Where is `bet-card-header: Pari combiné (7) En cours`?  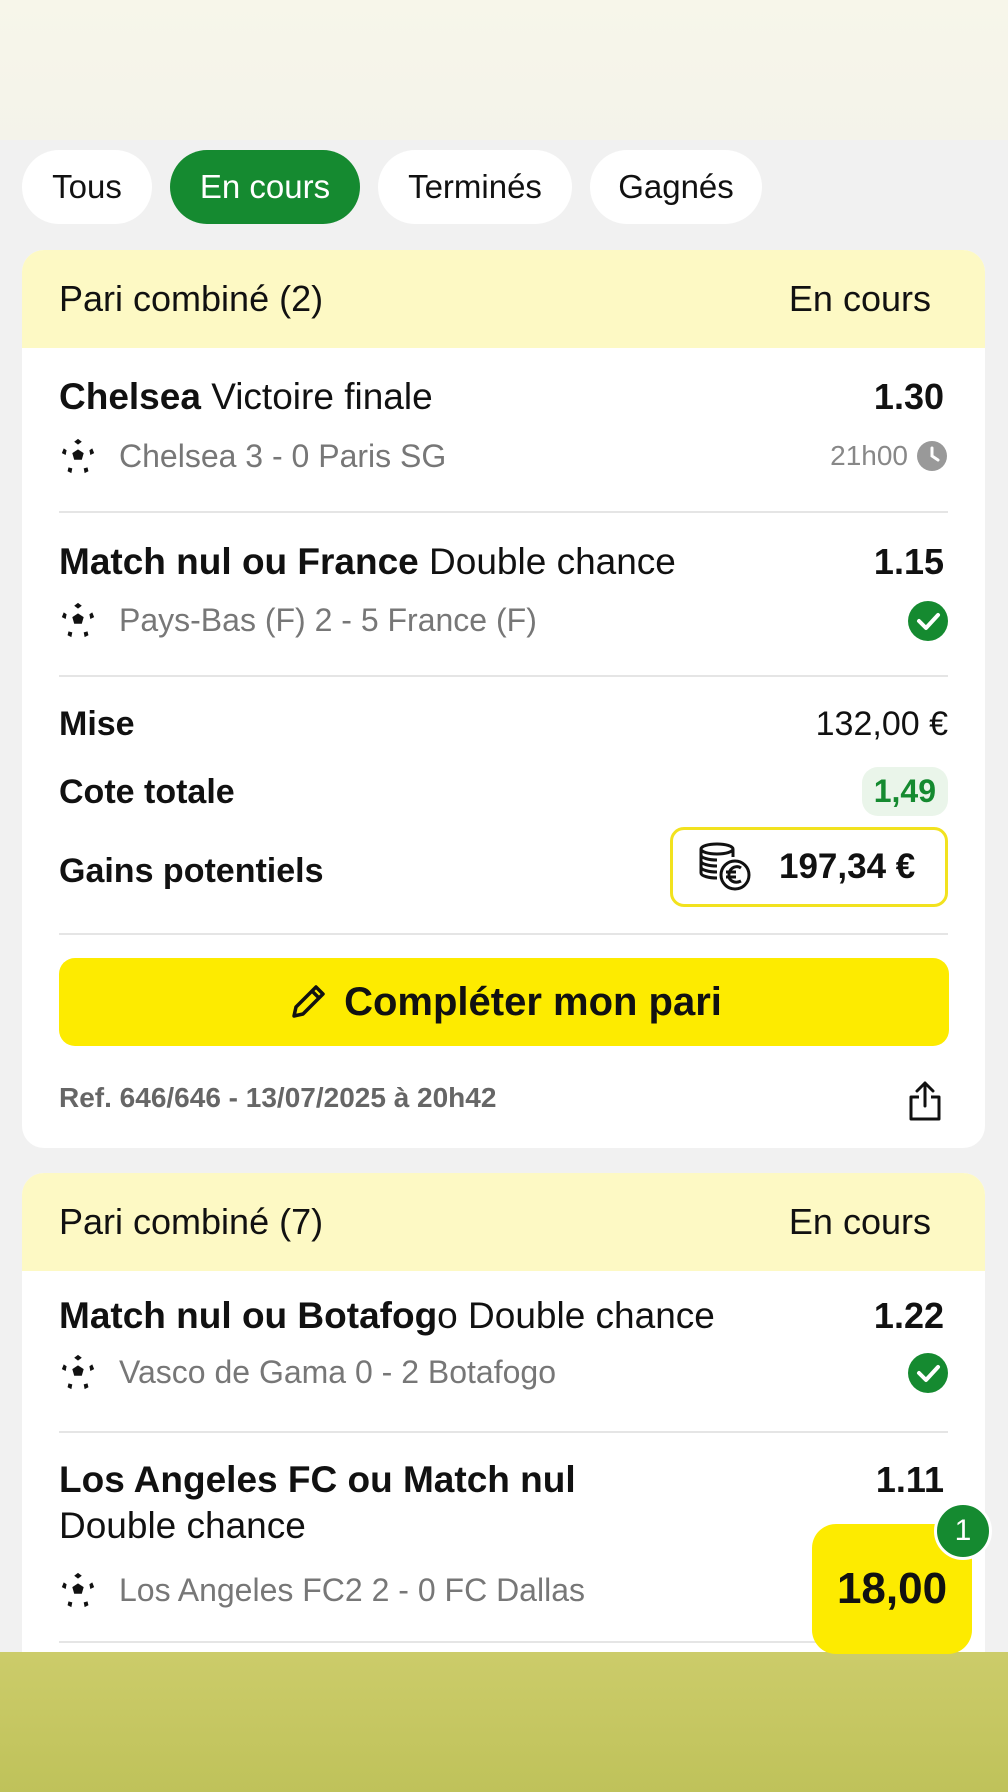 bet-card-header: Pari combiné (7) En cours is located at coordinates (503, 1222).